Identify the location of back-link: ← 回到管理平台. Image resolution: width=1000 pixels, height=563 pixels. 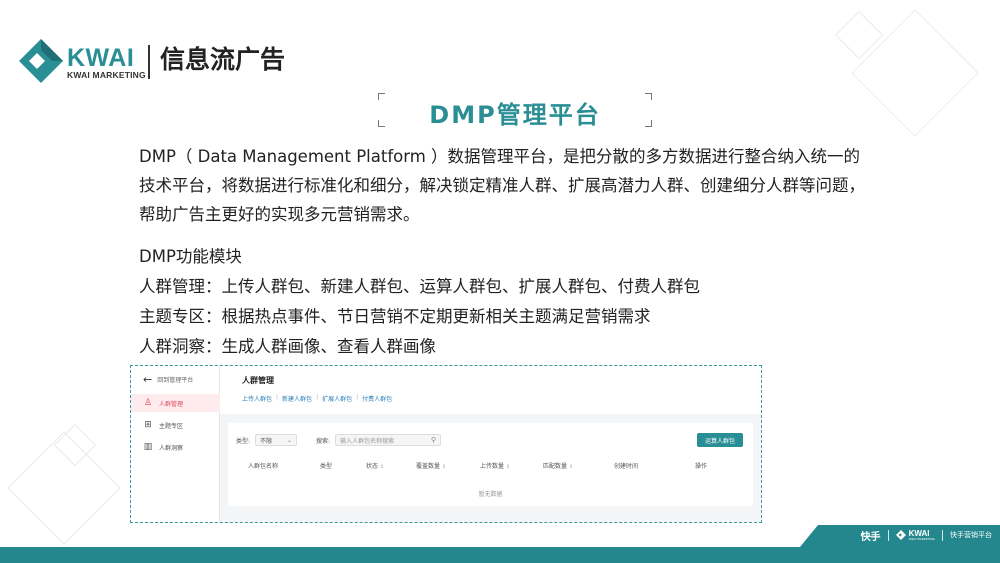
(168, 379).